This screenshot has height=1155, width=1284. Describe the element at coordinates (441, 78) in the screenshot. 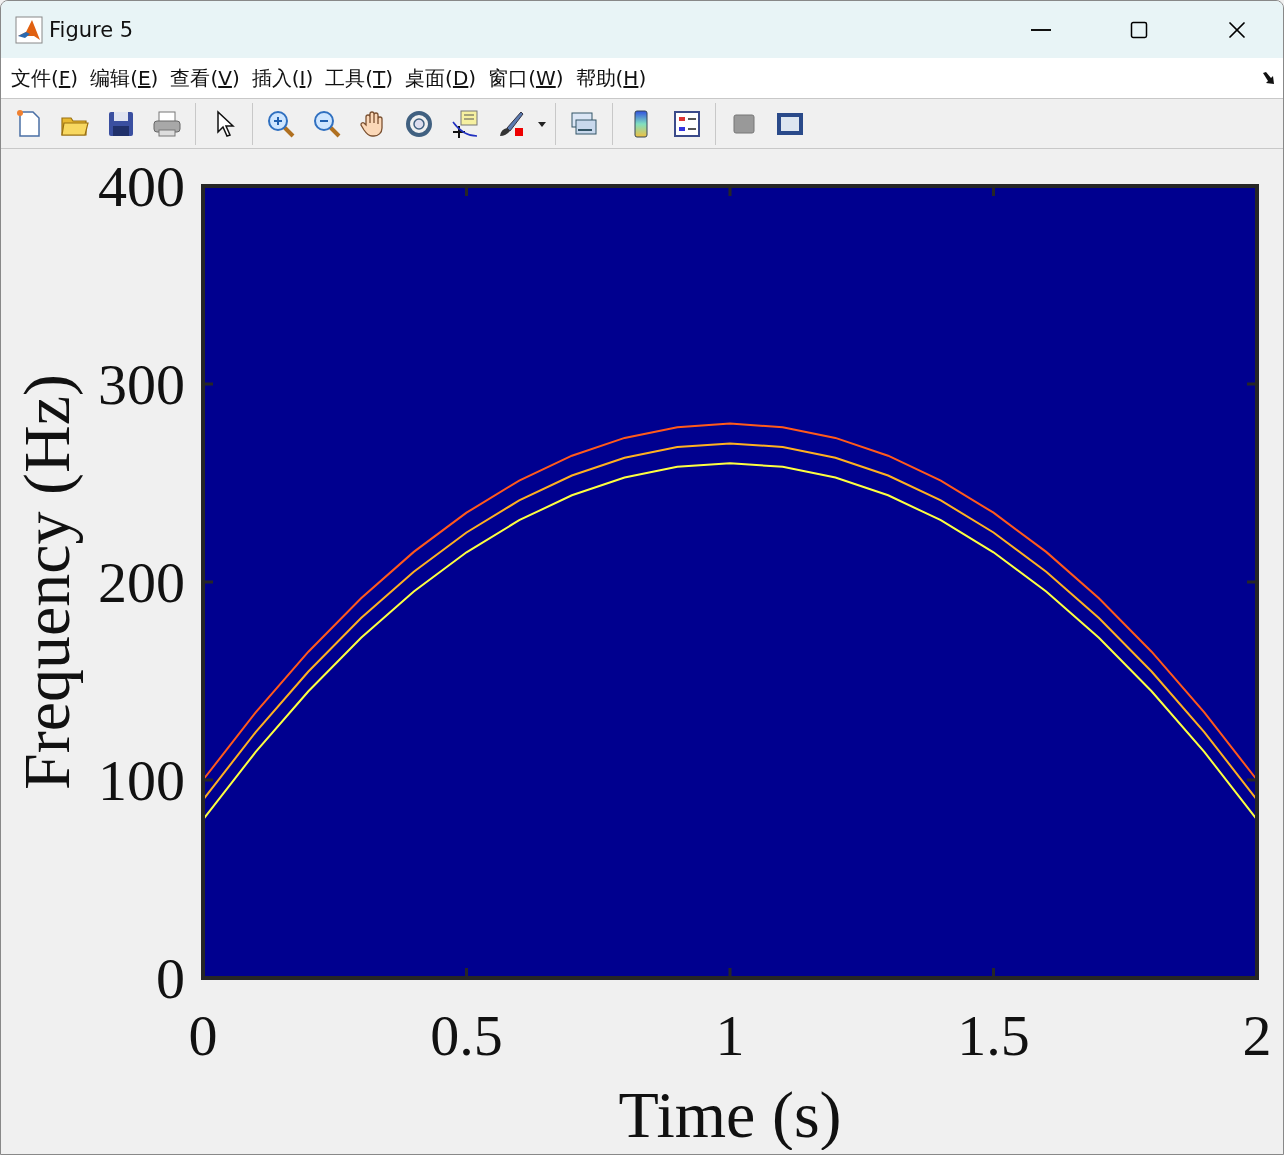

I see `menu-item: 桌面(D)` at that location.